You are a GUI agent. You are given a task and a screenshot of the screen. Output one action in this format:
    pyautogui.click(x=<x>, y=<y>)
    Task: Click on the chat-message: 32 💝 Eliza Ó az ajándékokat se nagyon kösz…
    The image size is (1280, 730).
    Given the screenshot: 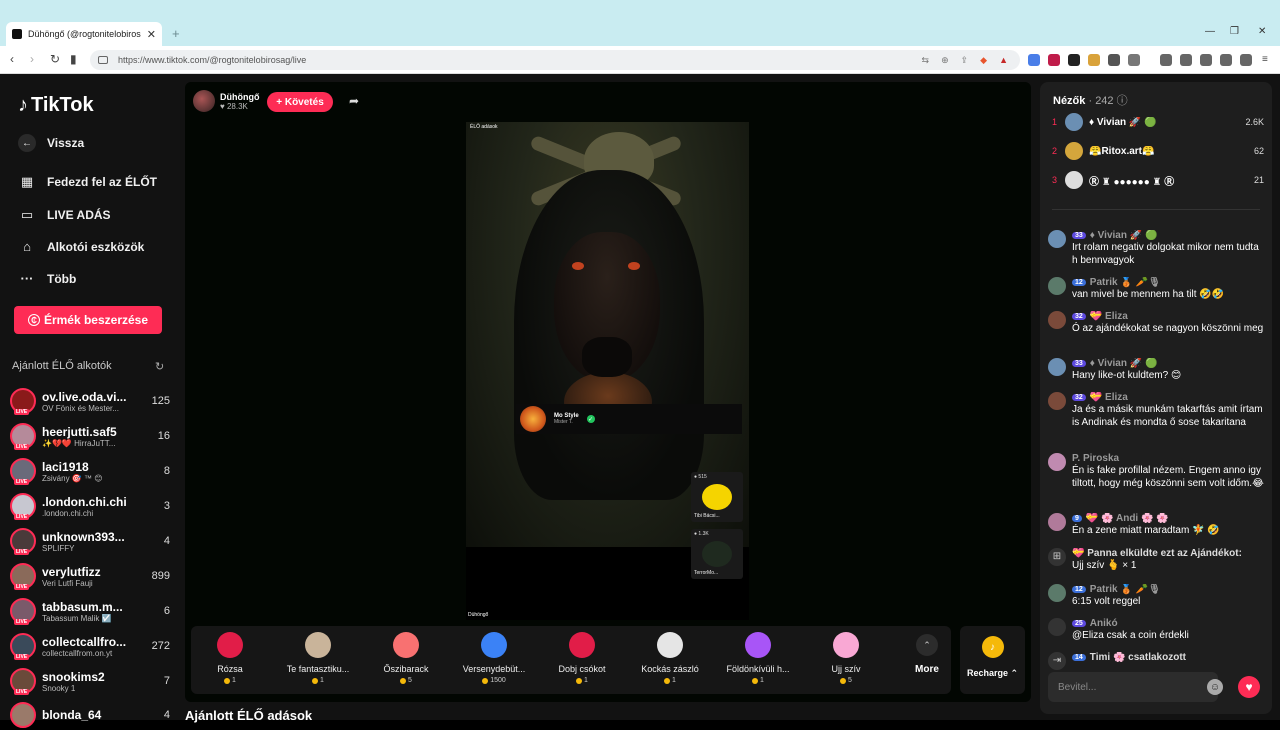 What is the action you would take?
    pyautogui.click(x=1157, y=323)
    